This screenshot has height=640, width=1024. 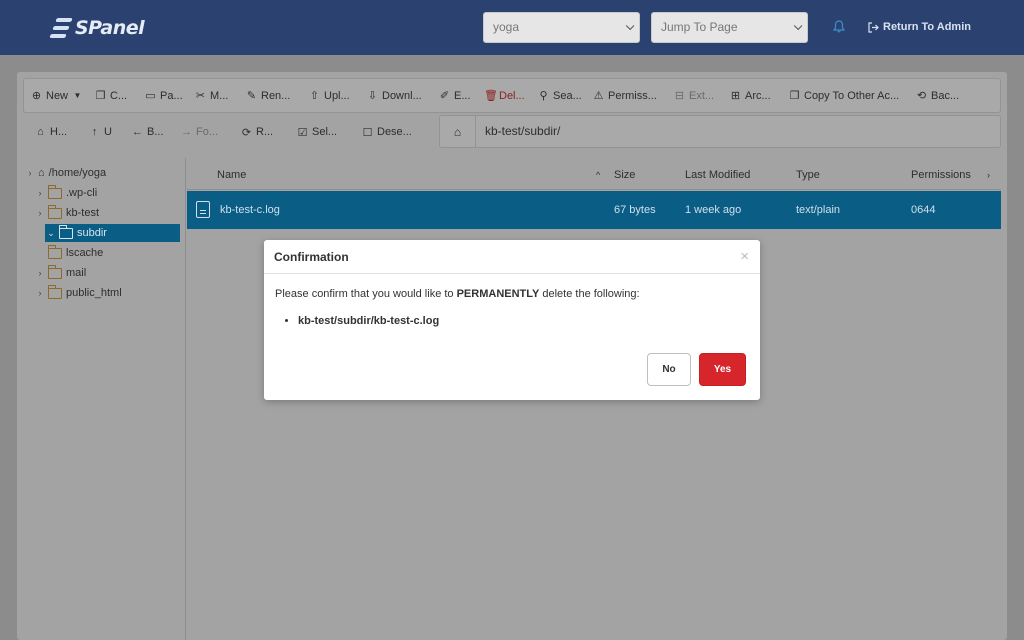 What do you see at coordinates (722, 369) in the screenshot?
I see `yes-button: Yes` at bounding box center [722, 369].